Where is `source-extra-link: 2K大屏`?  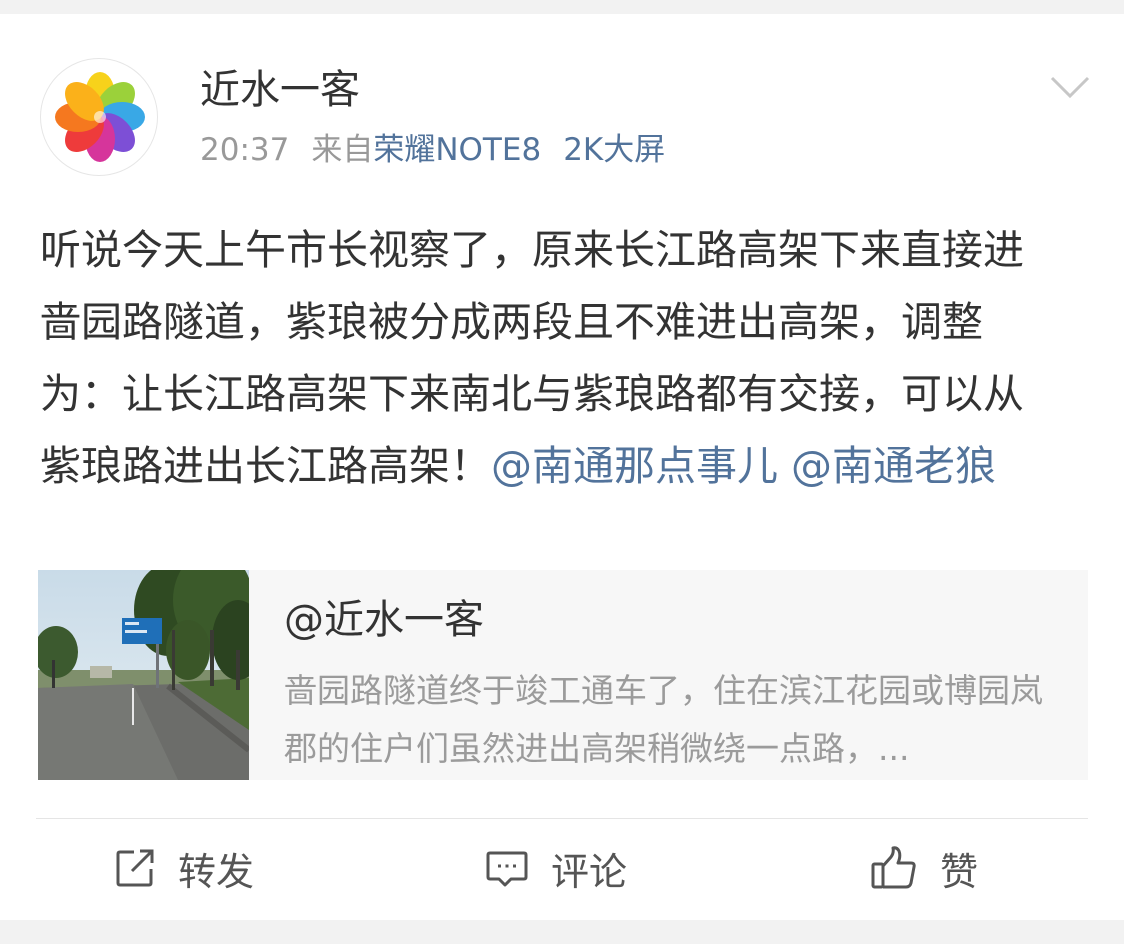 source-extra-link: 2K大屏 is located at coordinates (614, 150).